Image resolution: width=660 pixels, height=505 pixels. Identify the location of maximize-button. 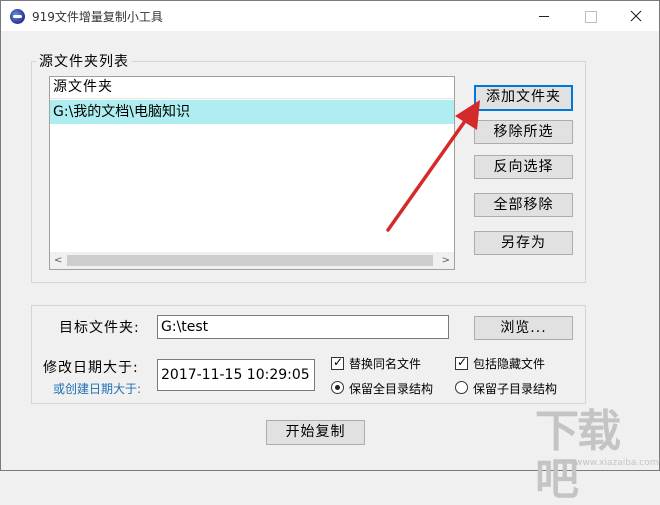
(590, 16).